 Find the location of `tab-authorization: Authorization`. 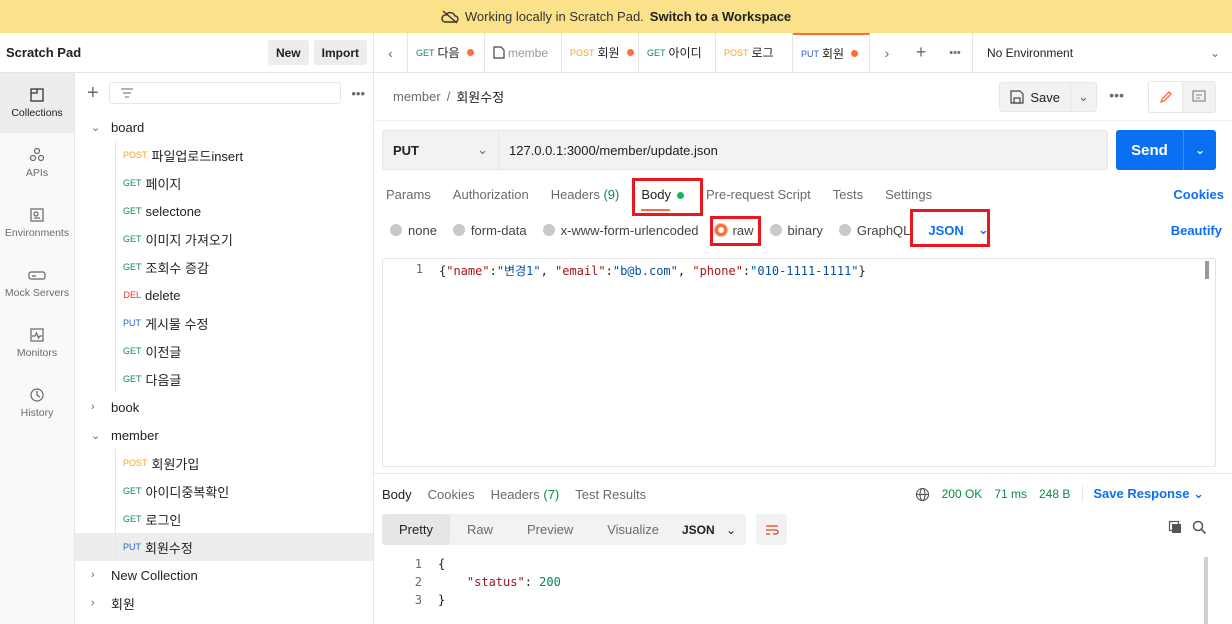

tab-authorization: Authorization is located at coordinates (491, 194).